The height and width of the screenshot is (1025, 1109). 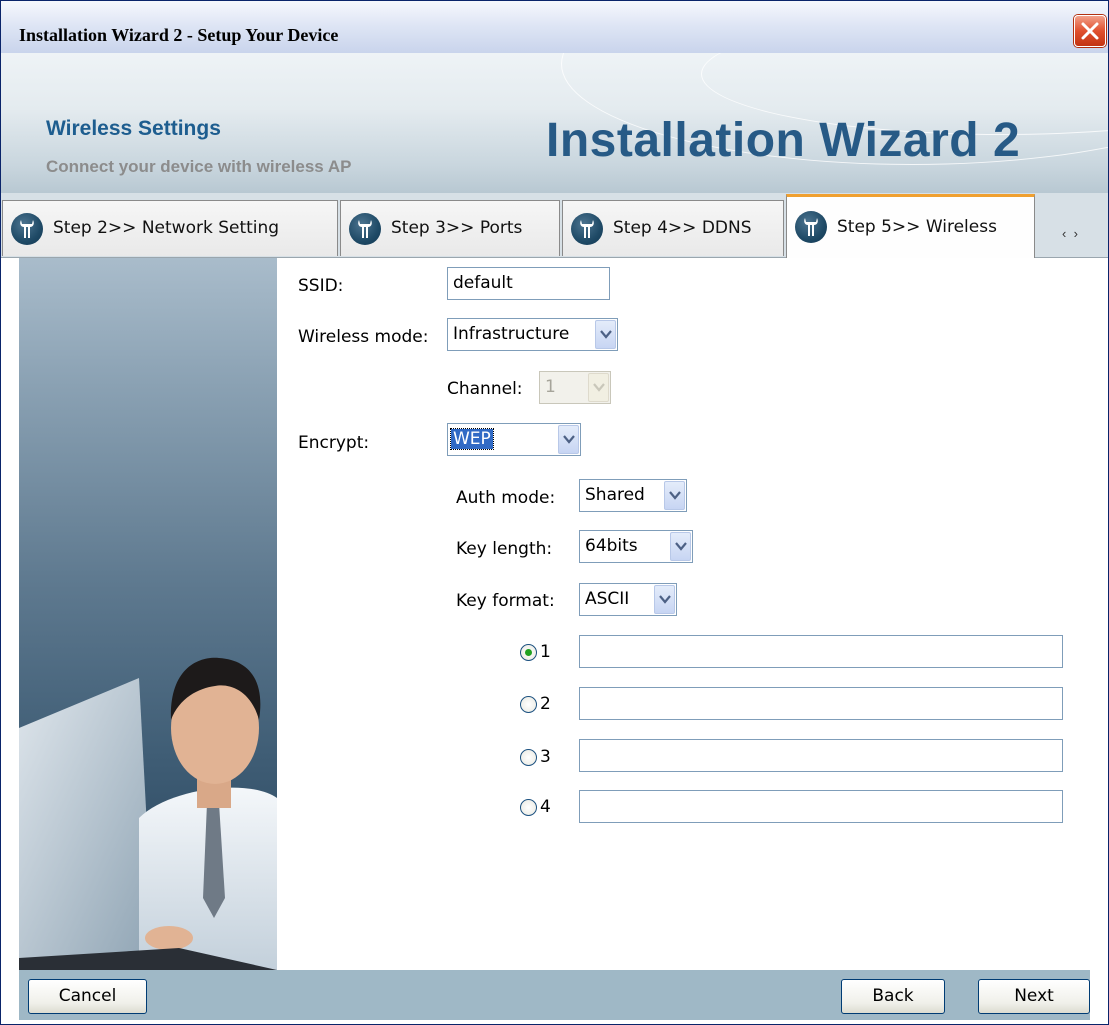 What do you see at coordinates (1076, 233) in the screenshot?
I see `chevron-right-icon: ›` at bounding box center [1076, 233].